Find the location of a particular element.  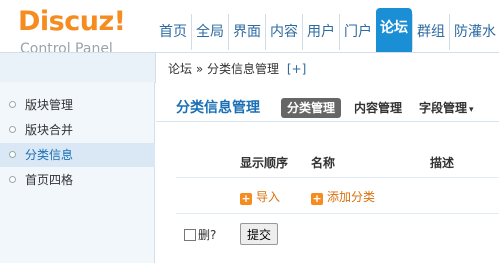

tab-category-manage: 分类管理 is located at coordinates (311, 108).